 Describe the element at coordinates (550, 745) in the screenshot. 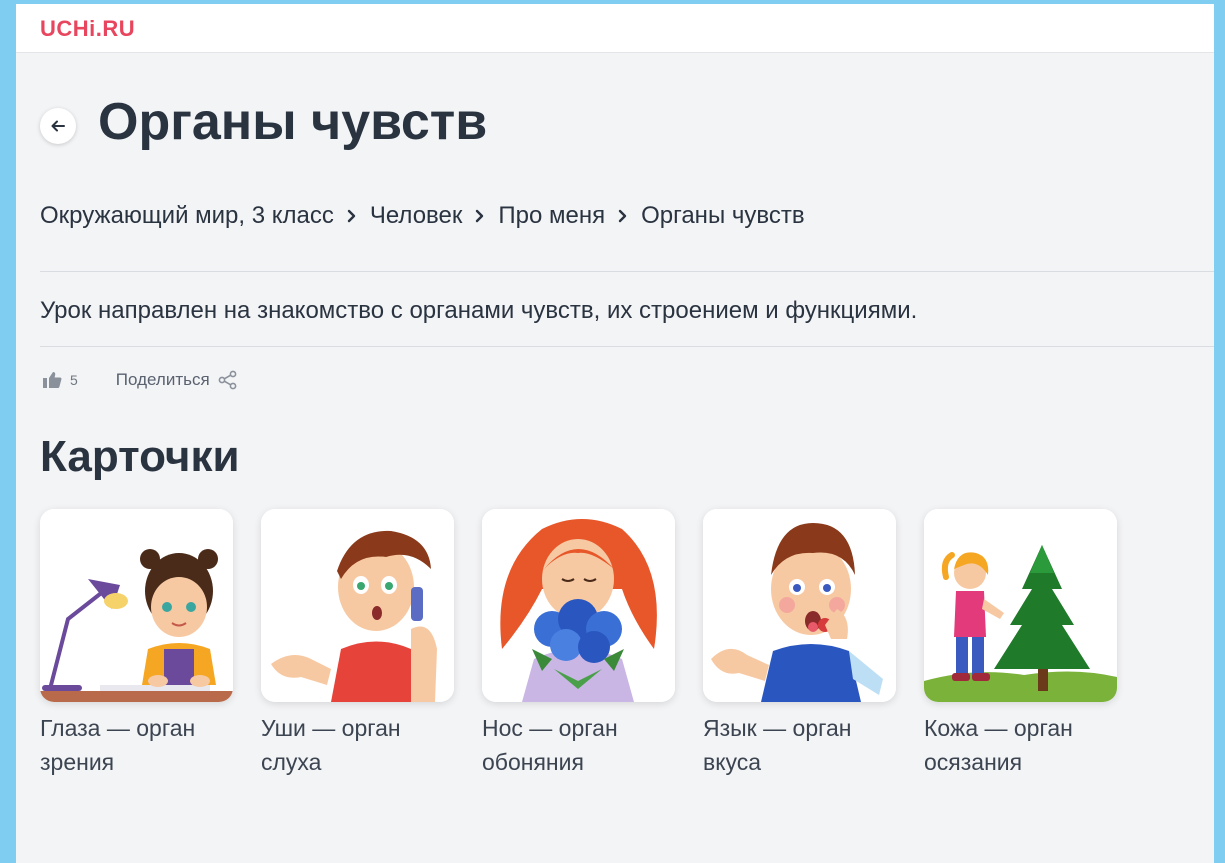

I see `card-caption: Нос — орган обоняния` at that location.